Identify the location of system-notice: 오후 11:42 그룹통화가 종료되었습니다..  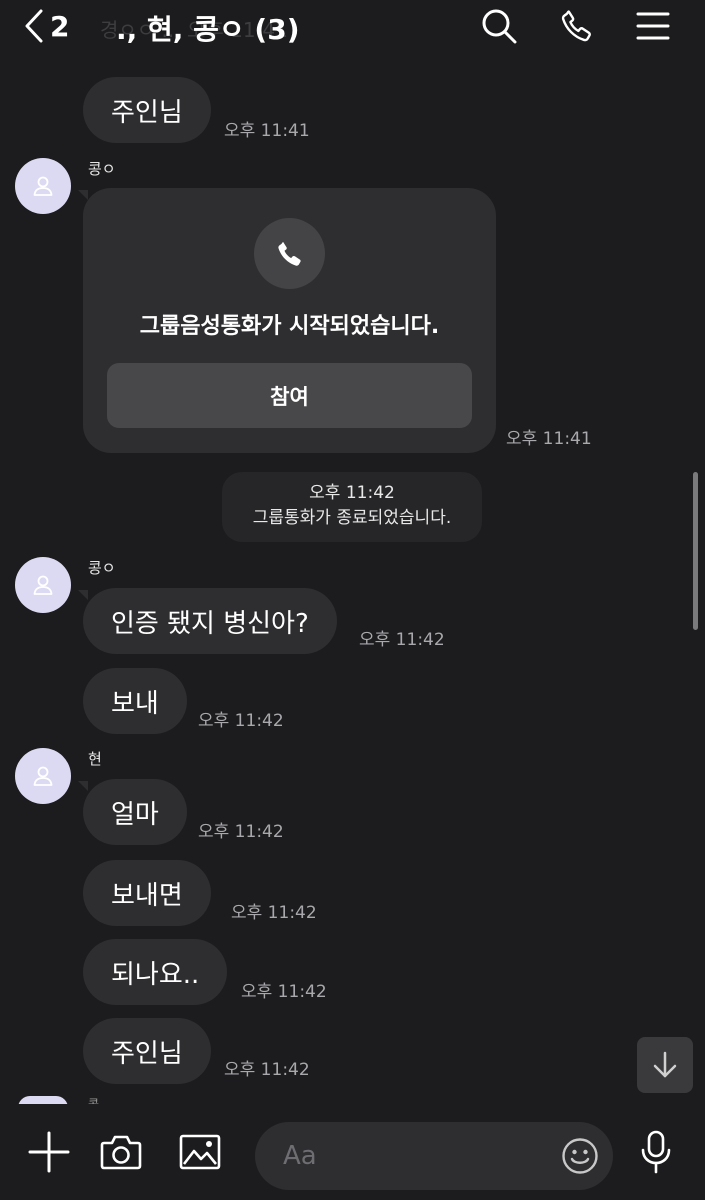
(352, 507).